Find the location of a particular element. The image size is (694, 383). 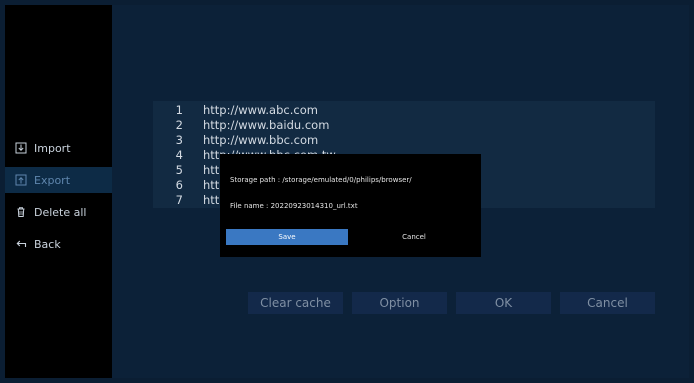

row-number: 6 is located at coordinates (179, 185).